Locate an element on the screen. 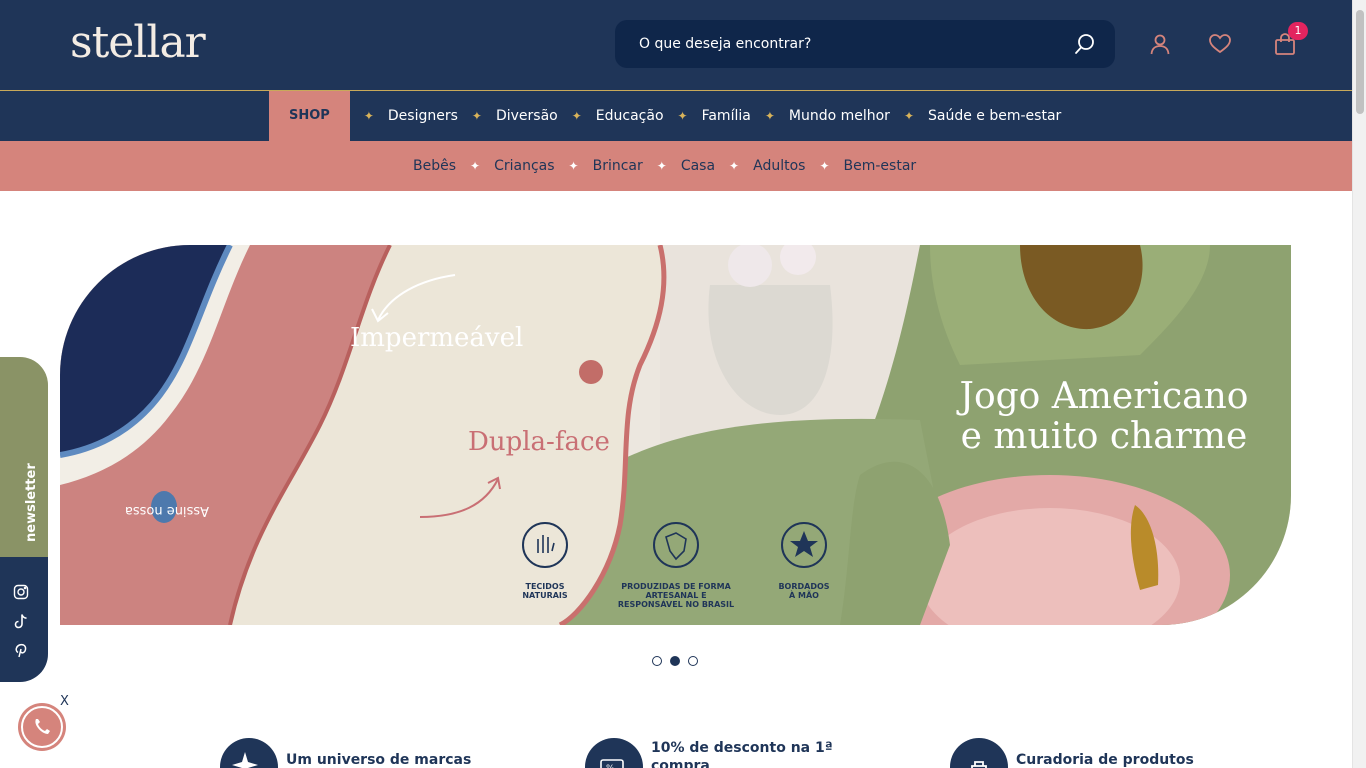 This screenshot has width=1366, height=768. social-links is located at coordinates (24, 619).